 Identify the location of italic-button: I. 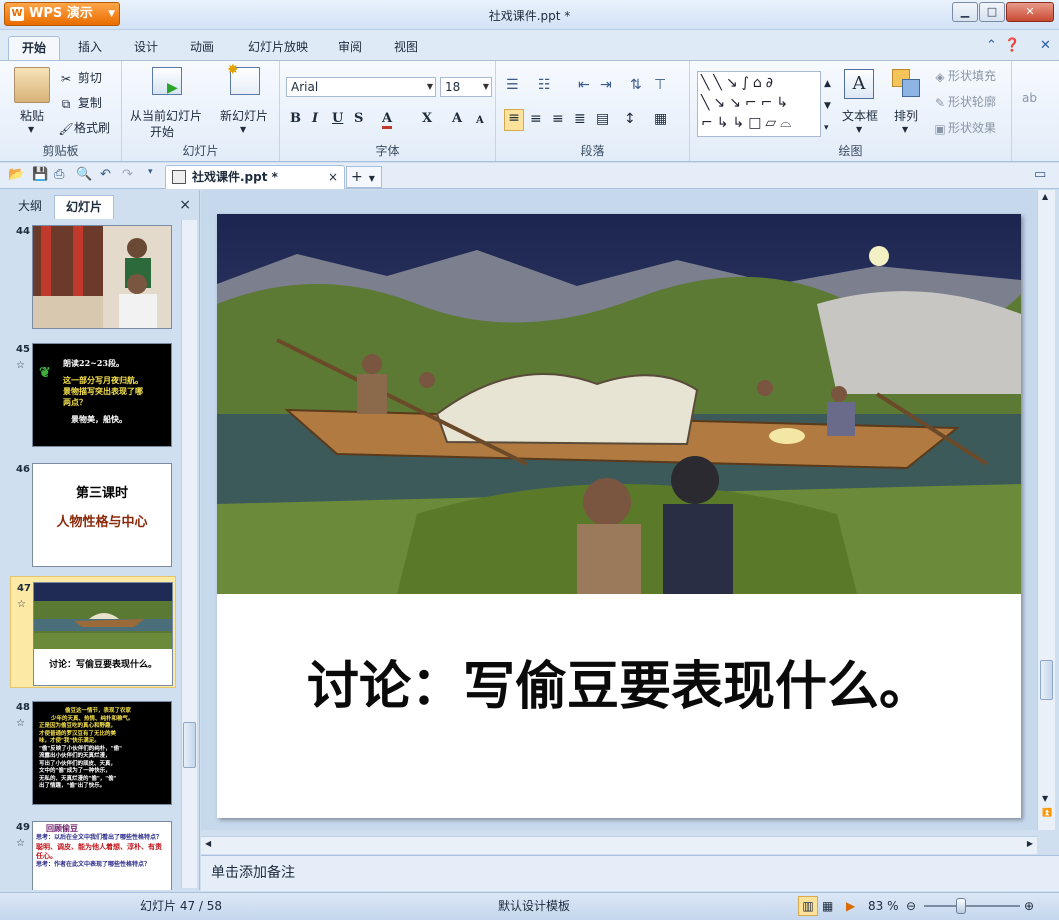
(315, 118).